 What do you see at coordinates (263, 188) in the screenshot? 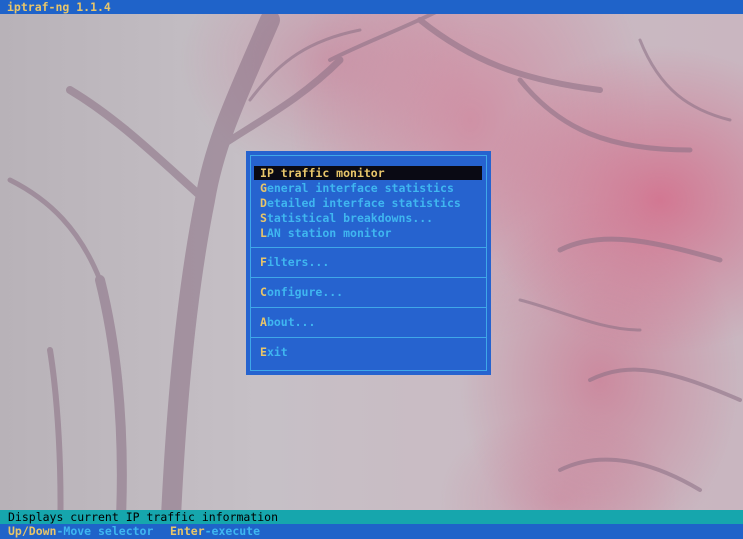
I see `menu-item-hotkey: G` at bounding box center [263, 188].